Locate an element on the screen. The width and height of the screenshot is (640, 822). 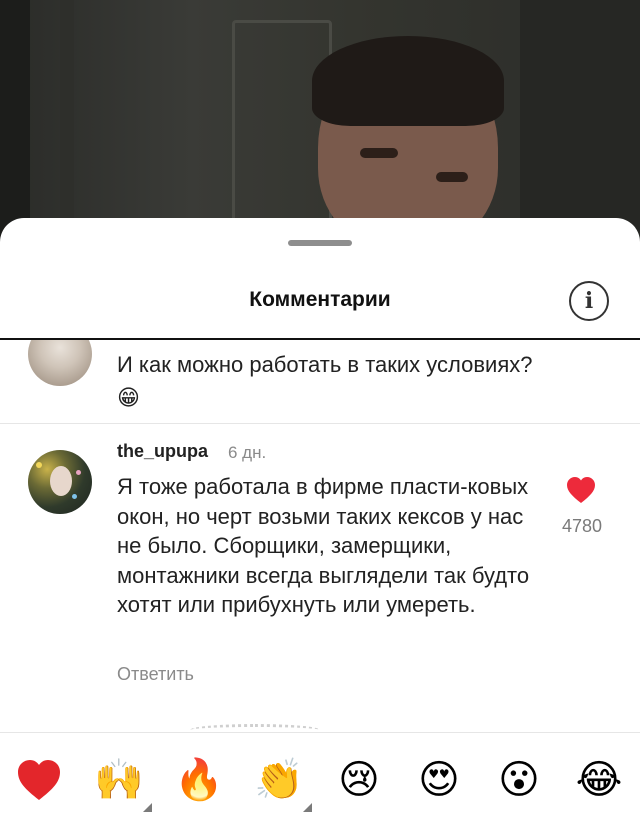
reply-button: Ответить is located at coordinates (155, 674).